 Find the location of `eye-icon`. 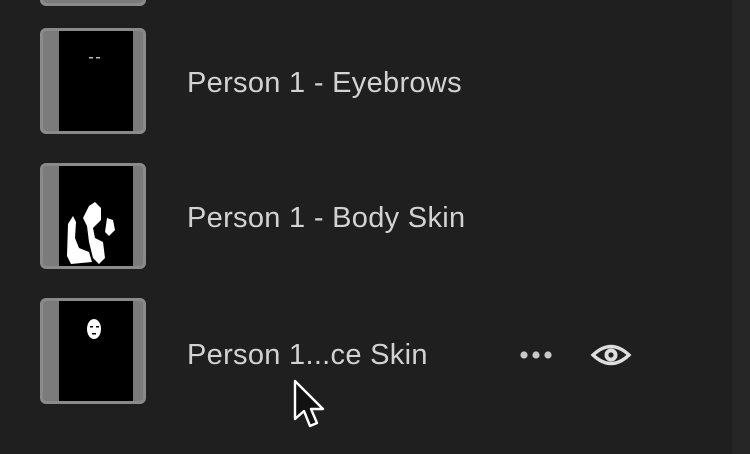

eye-icon is located at coordinates (611, 355).